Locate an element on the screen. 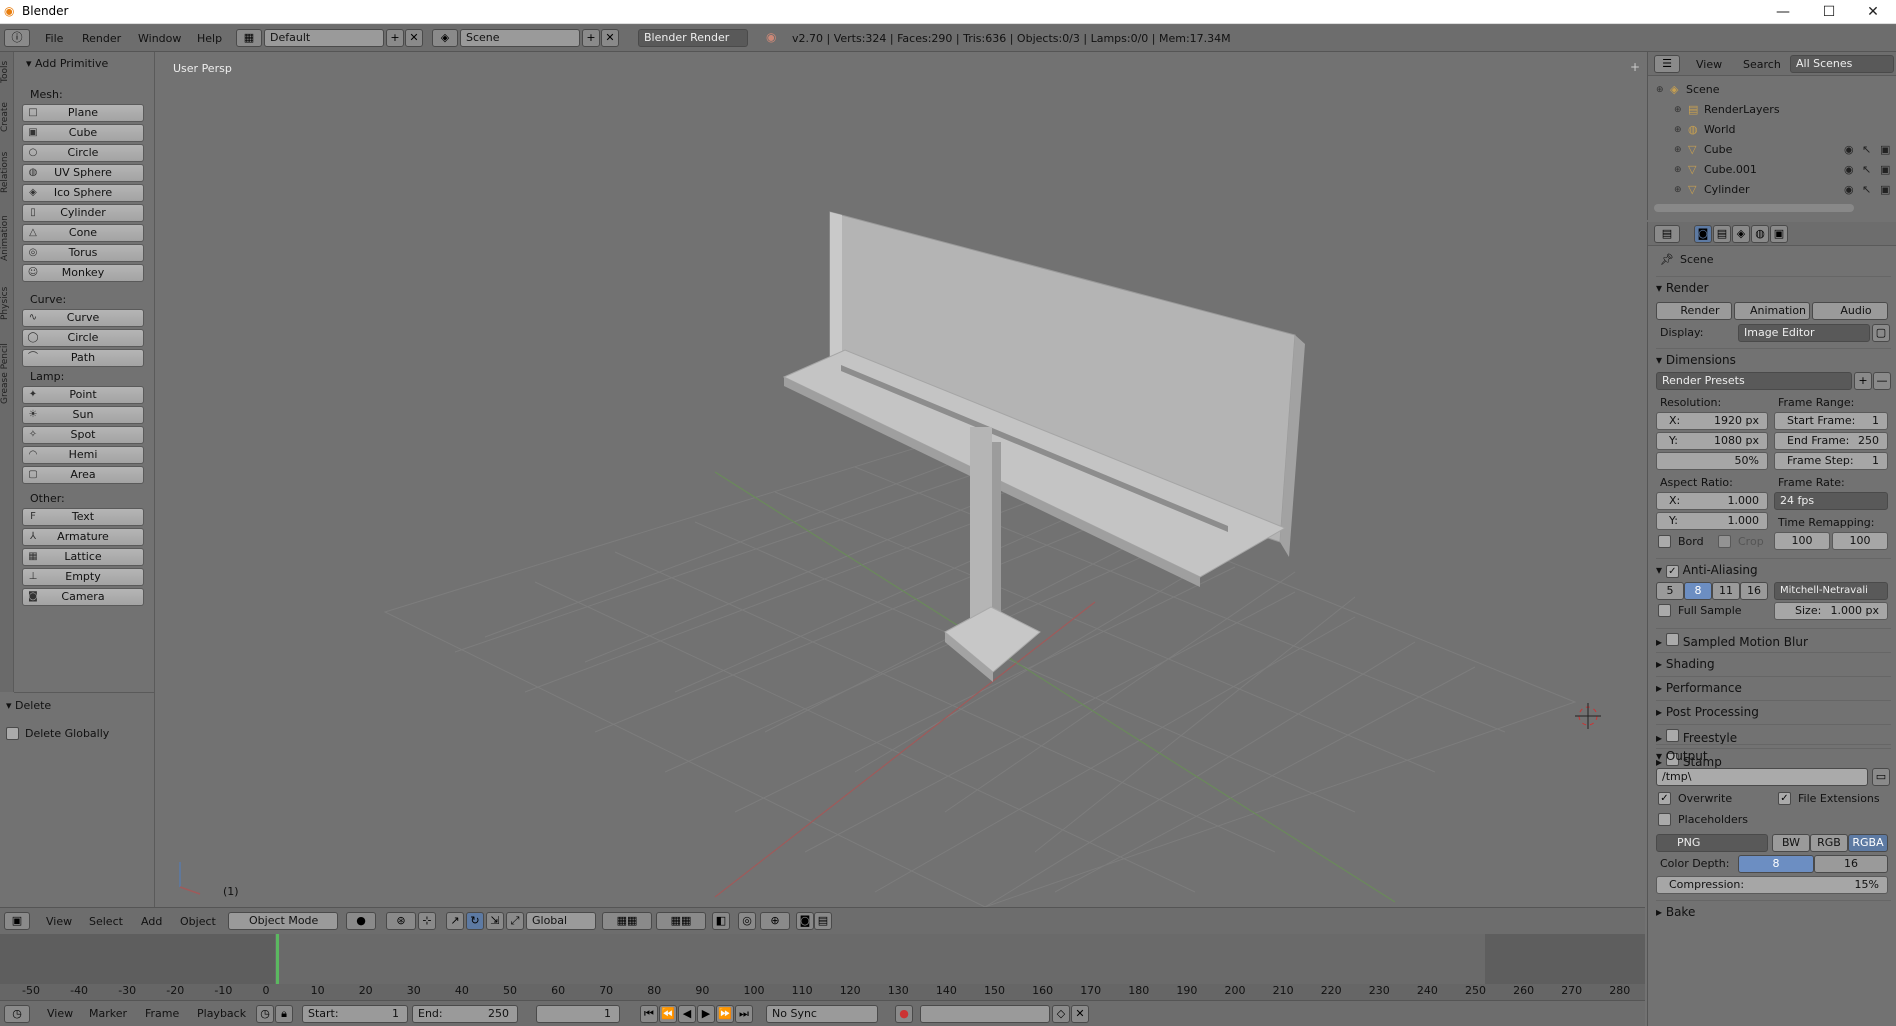 The image size is (1896, 1026). rgb-button: RGB is located at coordinates (1829, 843).